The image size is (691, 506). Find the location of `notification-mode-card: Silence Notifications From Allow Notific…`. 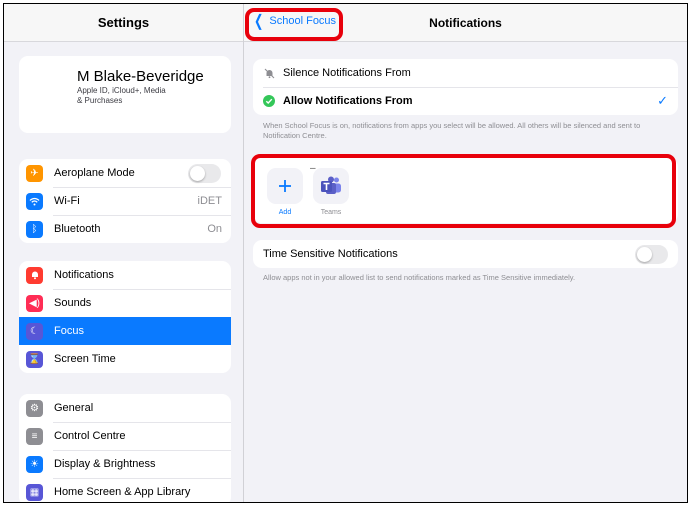

notification-mode-card: Silence Notifications From Allow Notific… is located at coordinates (465, 87).